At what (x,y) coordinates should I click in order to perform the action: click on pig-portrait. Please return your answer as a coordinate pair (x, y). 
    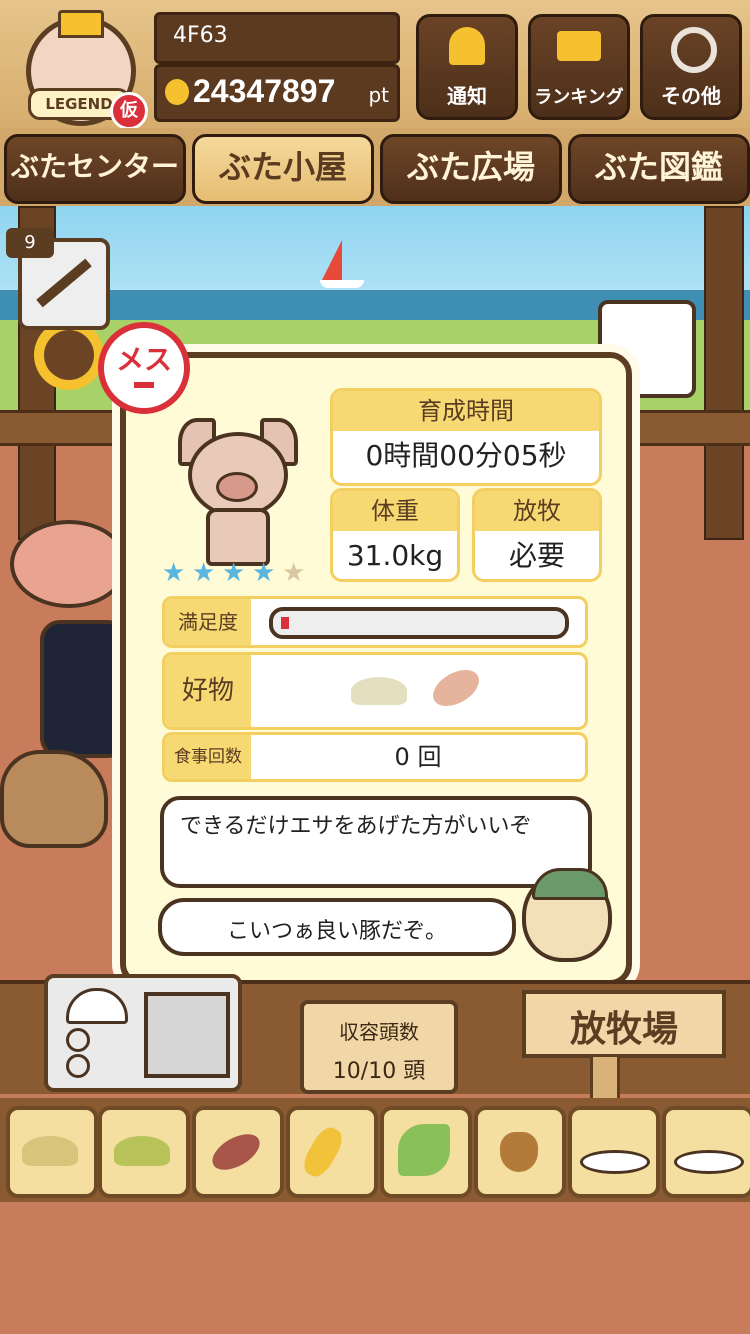
    Looking at the image, I should click on (236, 489).